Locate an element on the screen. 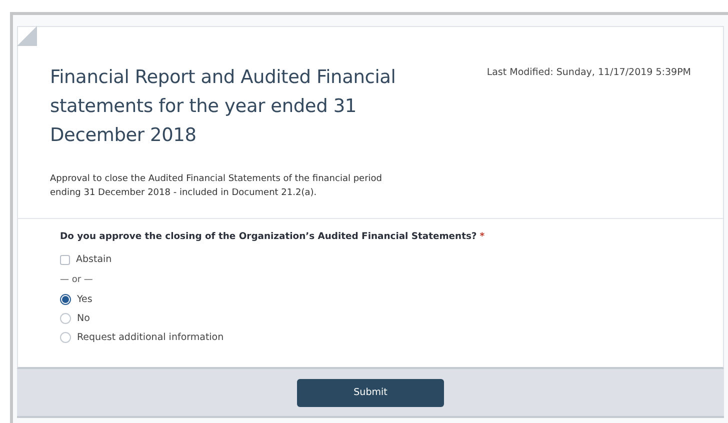 The width and height of the screenshot is (728, 423). description: Approval to close the Audited Financial Statements of the financial period ending 31 December 2018 - included in Document 21.2(a). is located at coordinates (217, 186).